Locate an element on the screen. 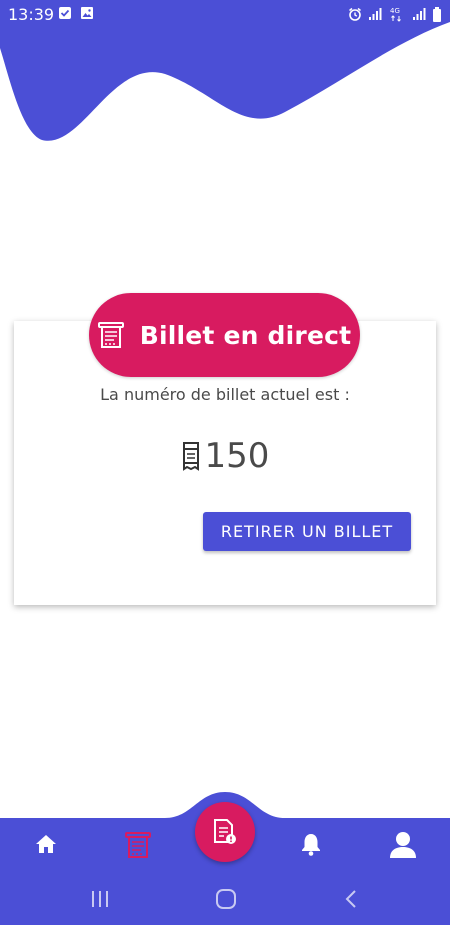 This screenshot has width=450, height=925. network-4g-icon: 4G is located at coordinates (395, 14).